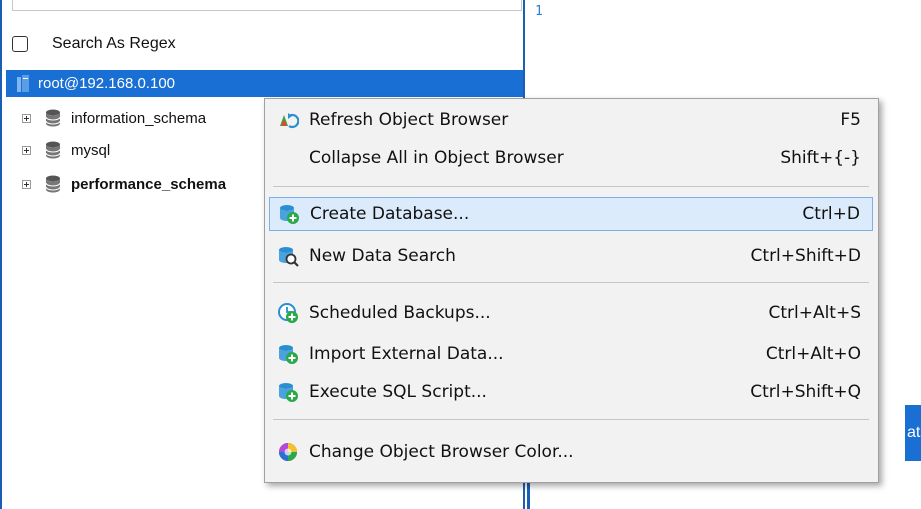 This screenshot has height=509, width=921. I want to click on tree-item-database: performance_schema, so click(124, 184).